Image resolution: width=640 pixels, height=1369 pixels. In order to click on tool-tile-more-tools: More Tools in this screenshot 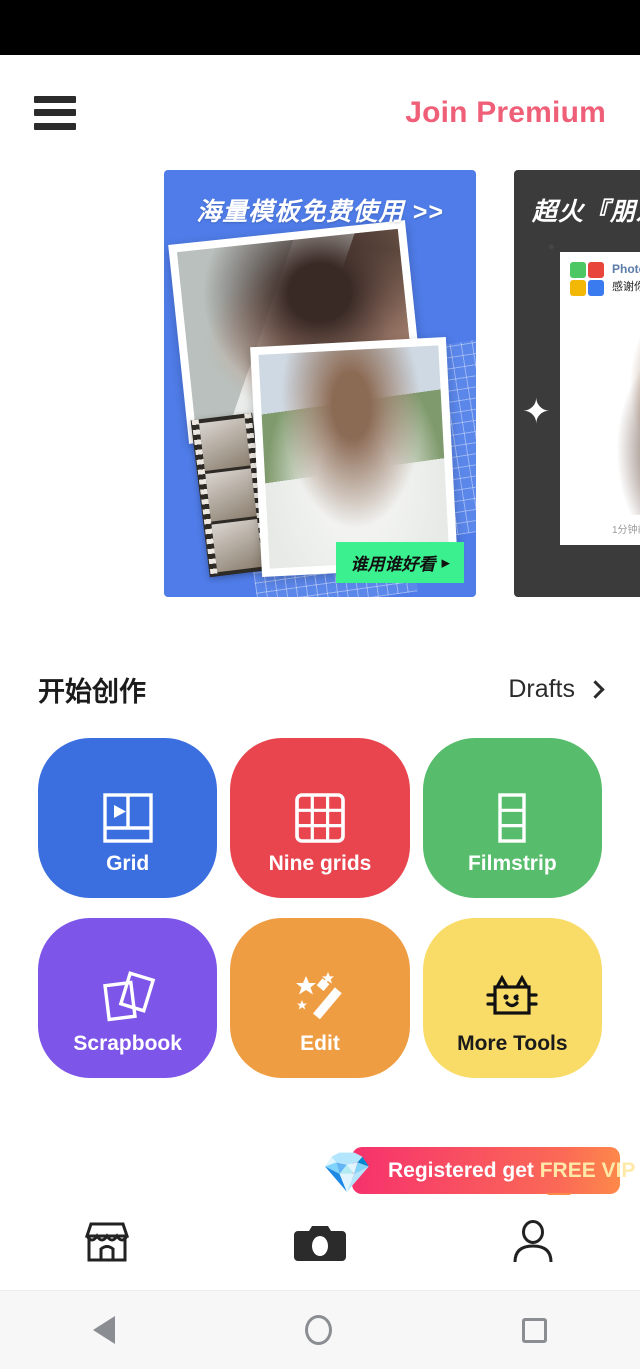, I will do `click(512, 998)`.